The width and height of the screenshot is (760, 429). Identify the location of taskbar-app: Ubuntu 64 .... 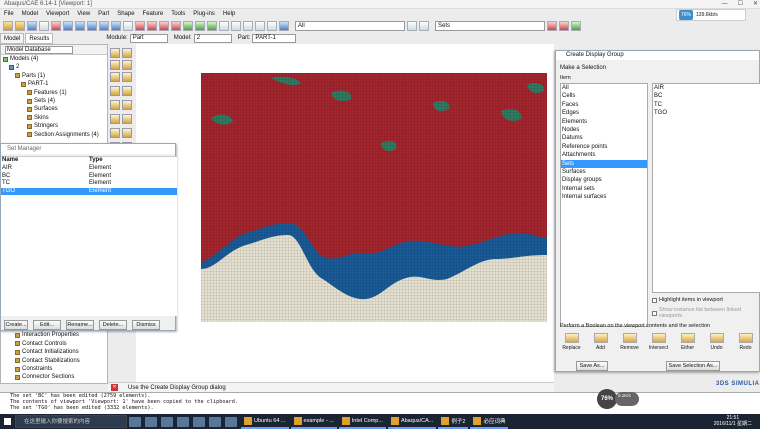
(265, 421).